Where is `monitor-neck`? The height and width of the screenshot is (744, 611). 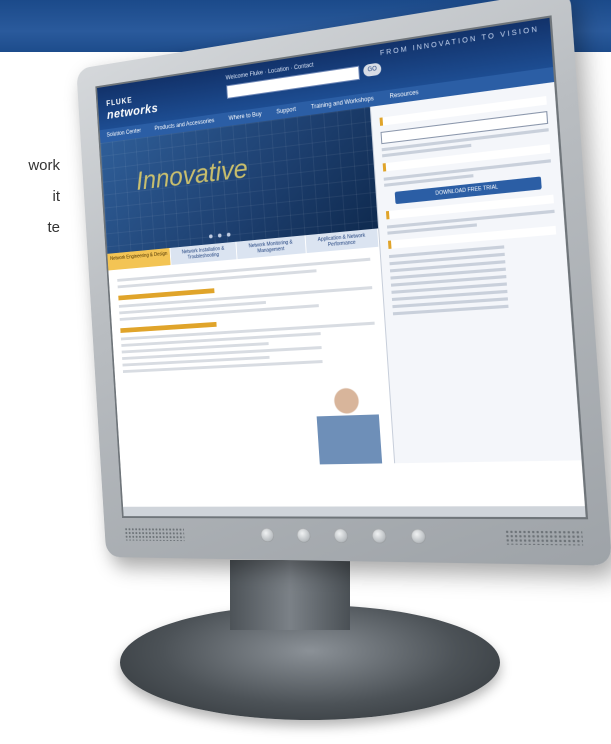 monitor-neck is located at coordinates (290, 595).